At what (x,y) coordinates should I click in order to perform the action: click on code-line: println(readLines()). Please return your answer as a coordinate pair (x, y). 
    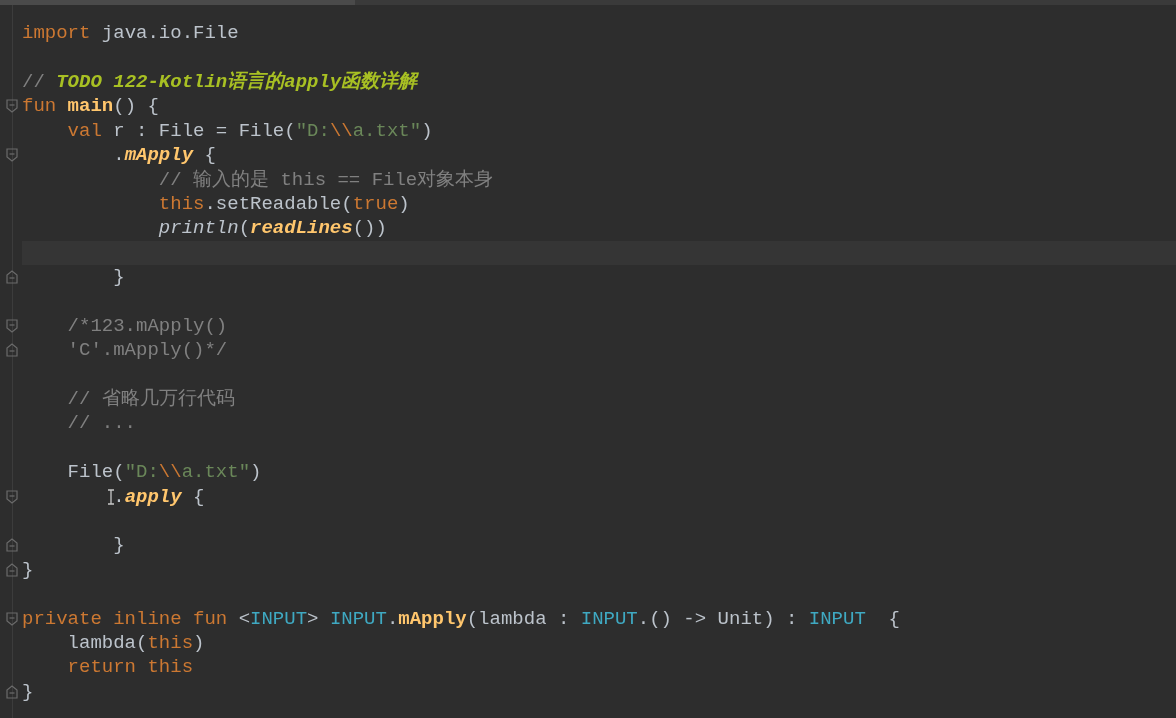
    Looking at the image, I should click on (272, 228).